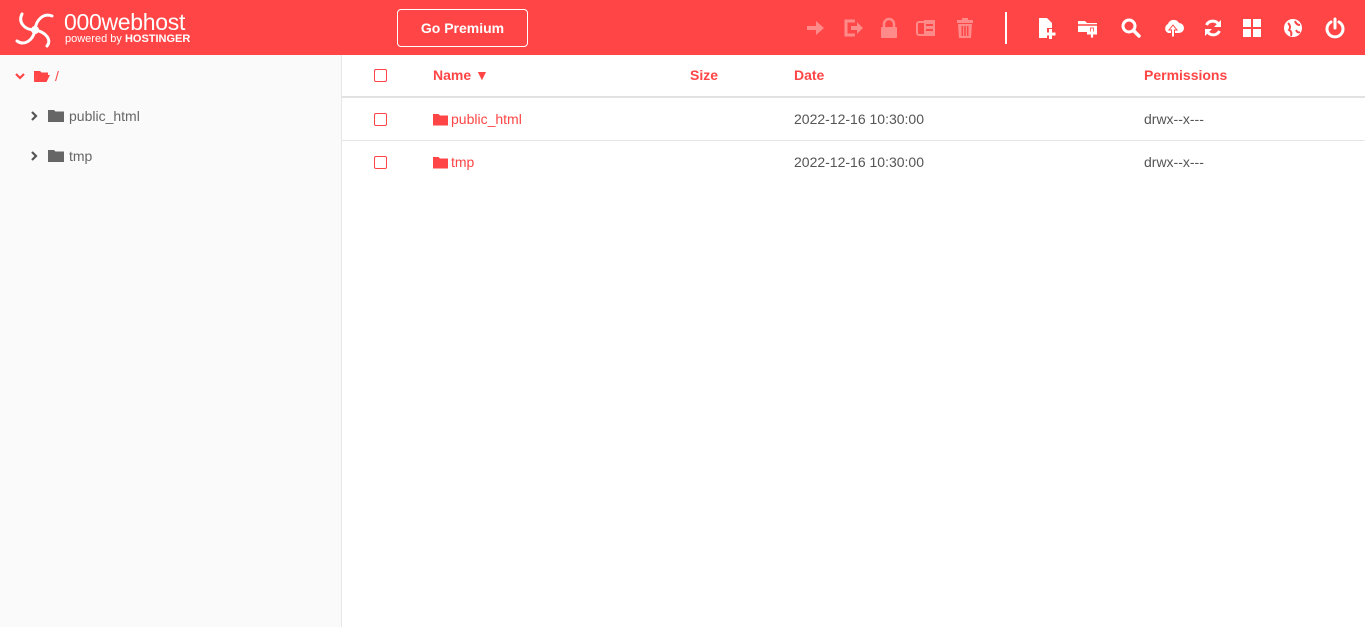 The height and width of the screenshot is (627, 1365). Describe the element at coordinates (1213, 28) in the screenshot. I see `refresh-icon` at that location.